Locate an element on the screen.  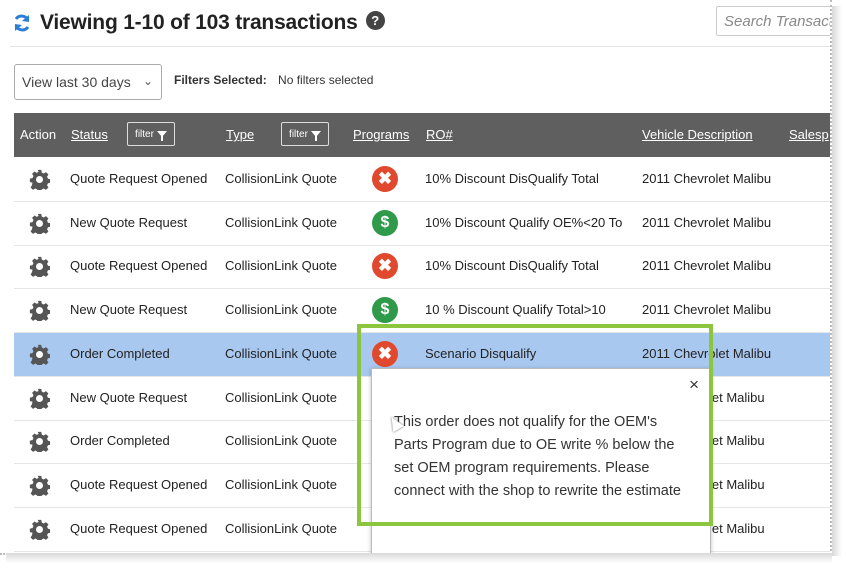
callout-highlight is located at coordinates (535, 425).